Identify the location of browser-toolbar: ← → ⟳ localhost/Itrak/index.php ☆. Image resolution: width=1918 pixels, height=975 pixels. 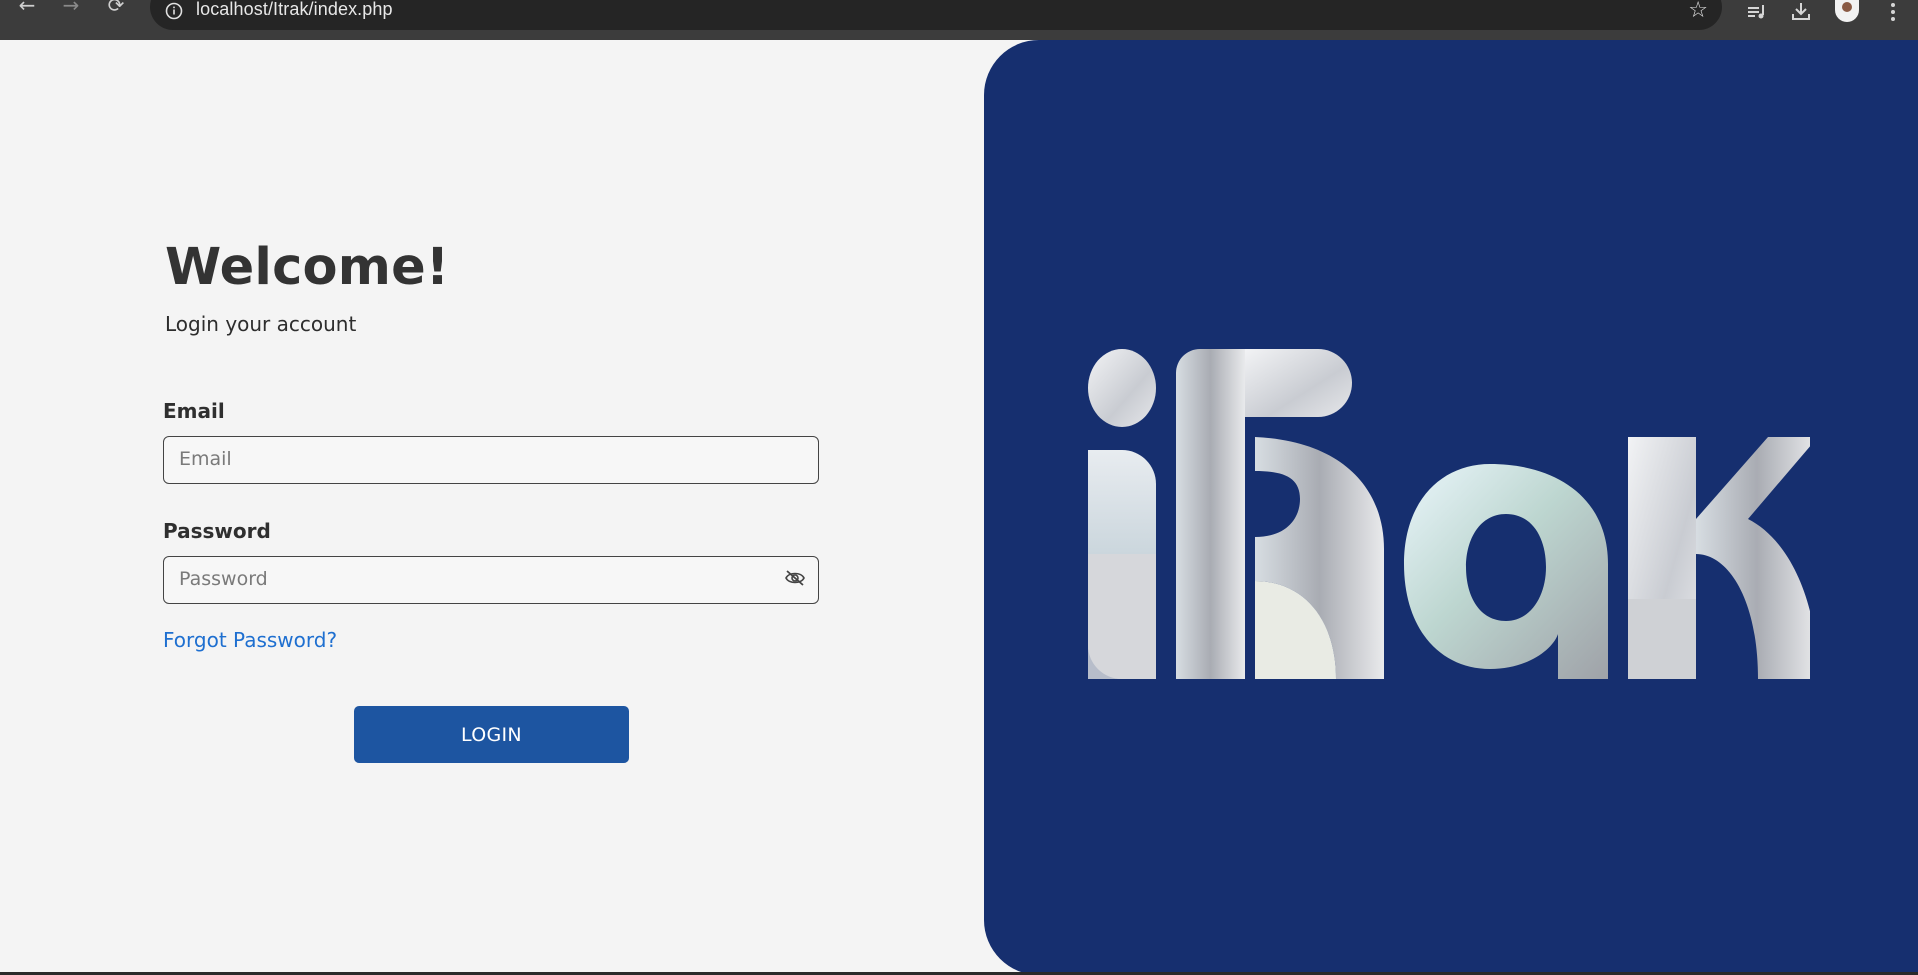
(959, 20).